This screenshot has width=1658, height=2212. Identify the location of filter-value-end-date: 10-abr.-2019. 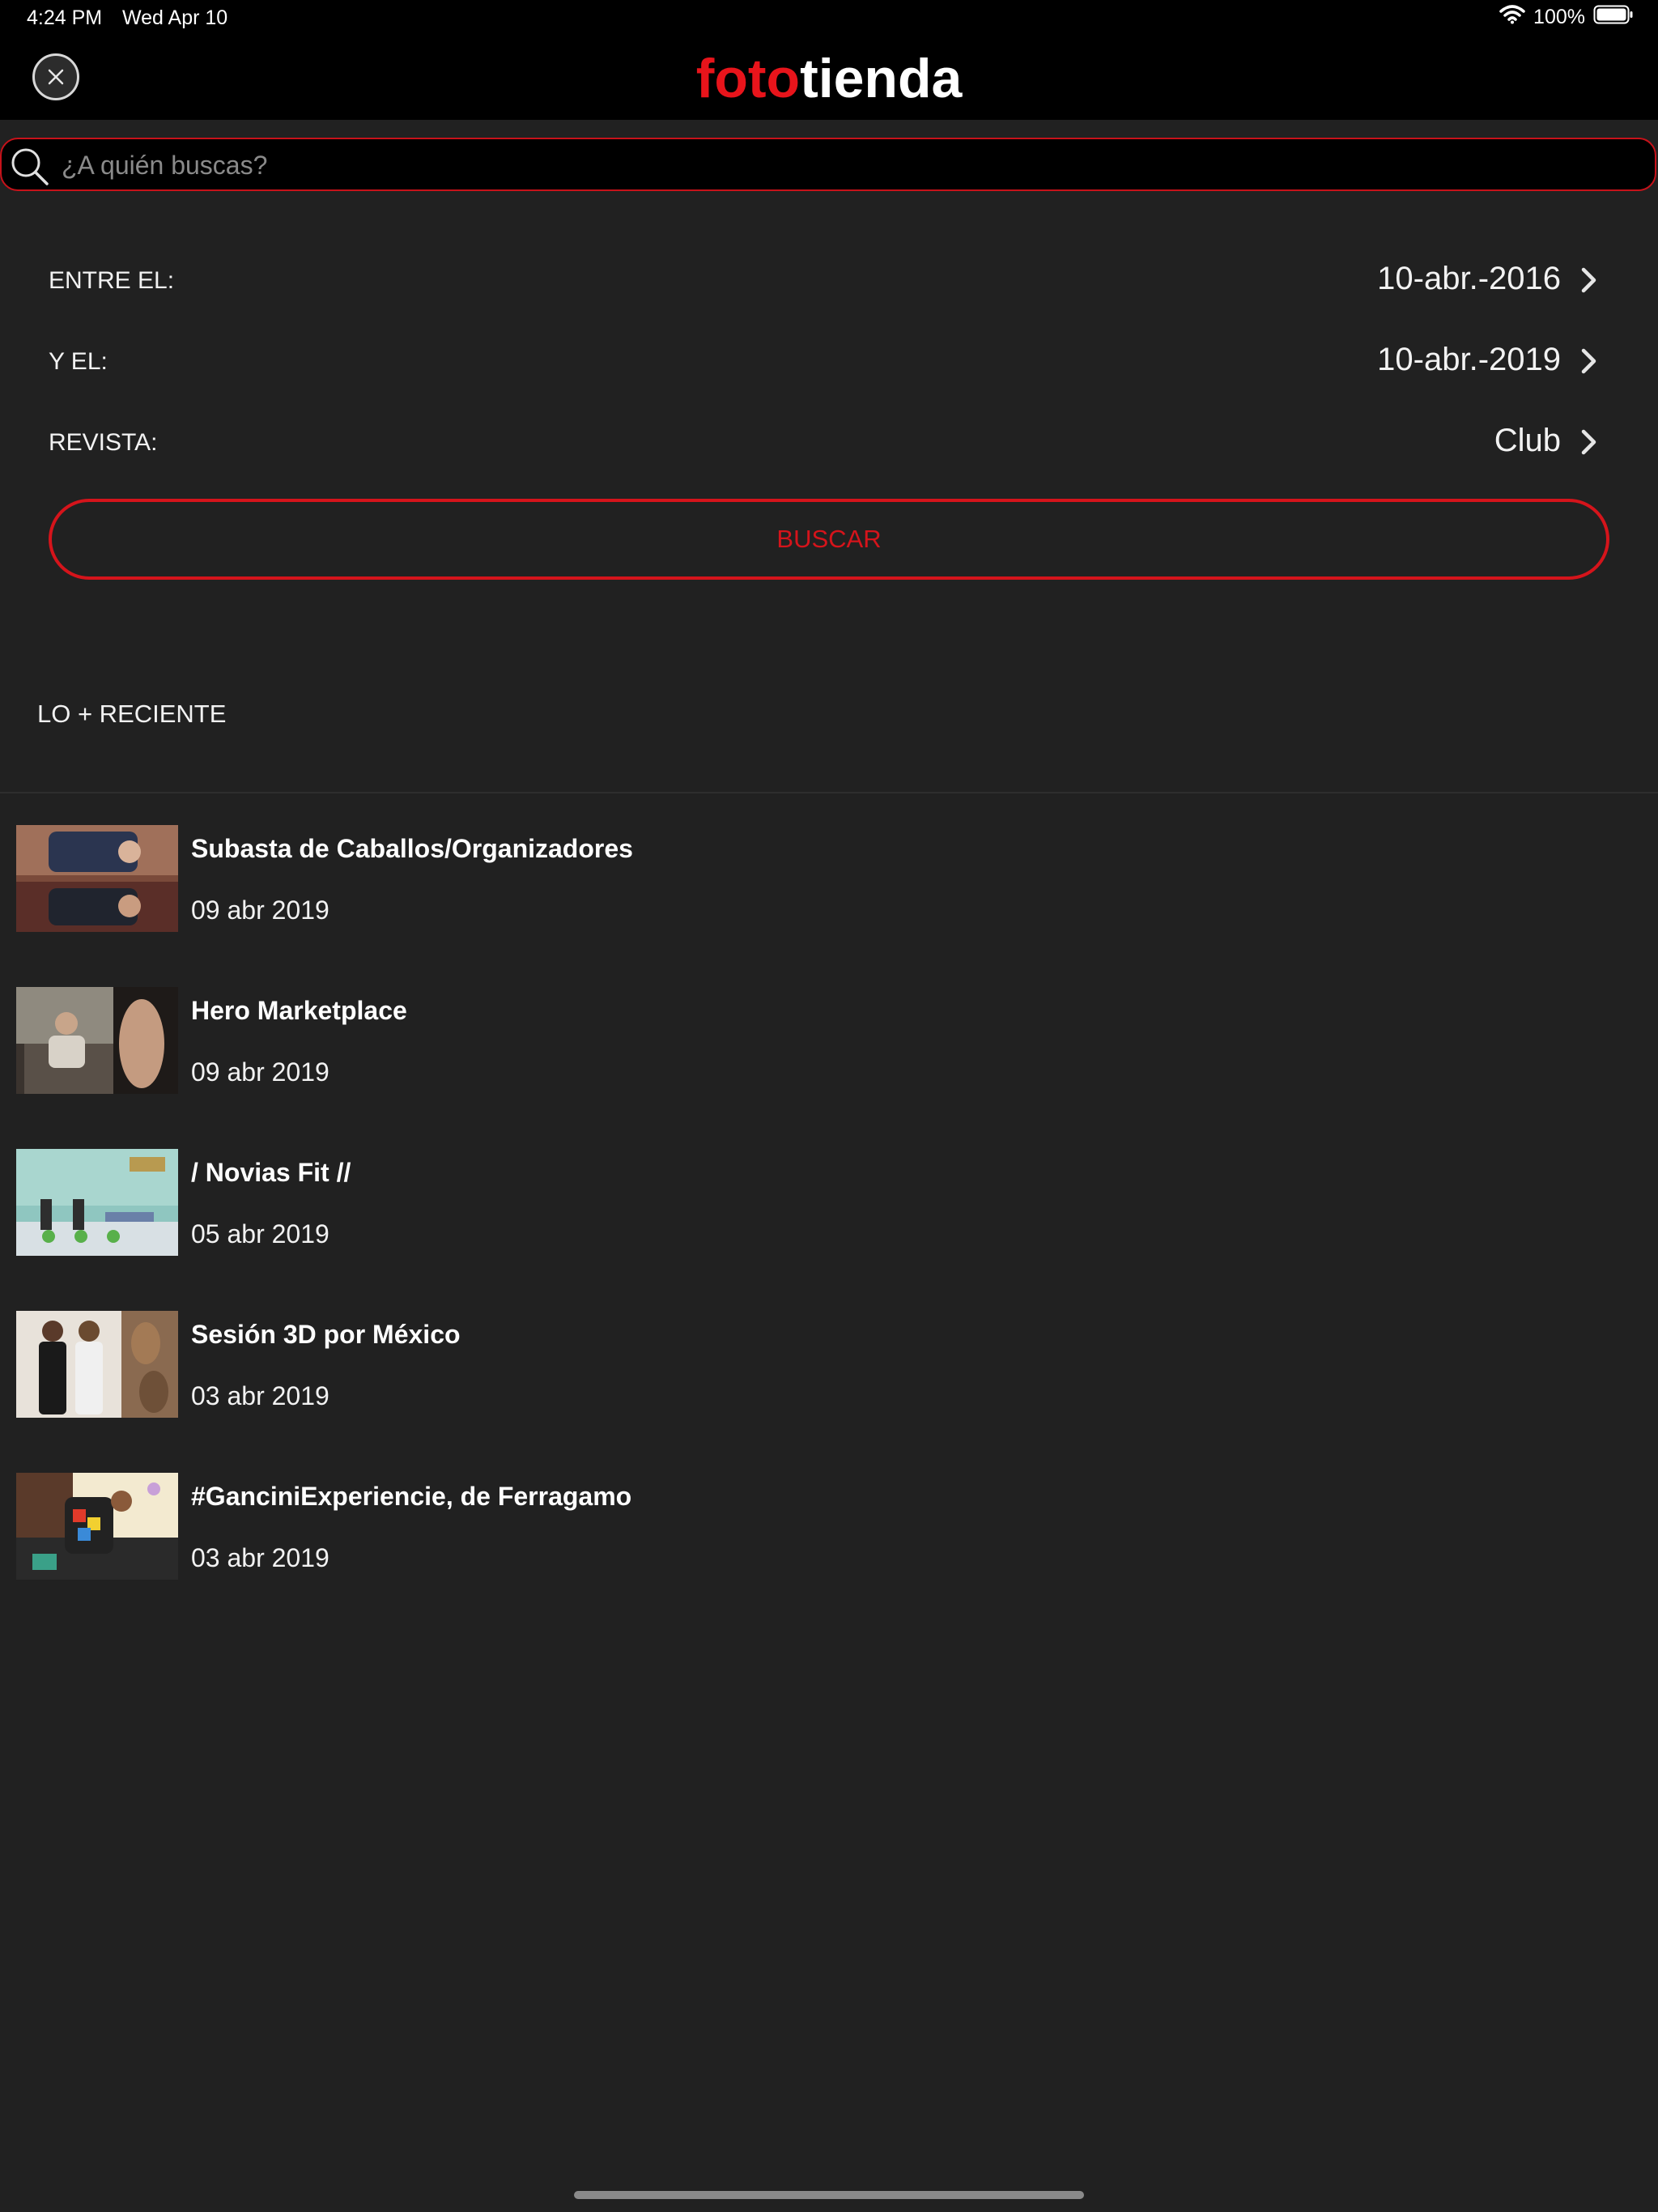
(1469, 360).